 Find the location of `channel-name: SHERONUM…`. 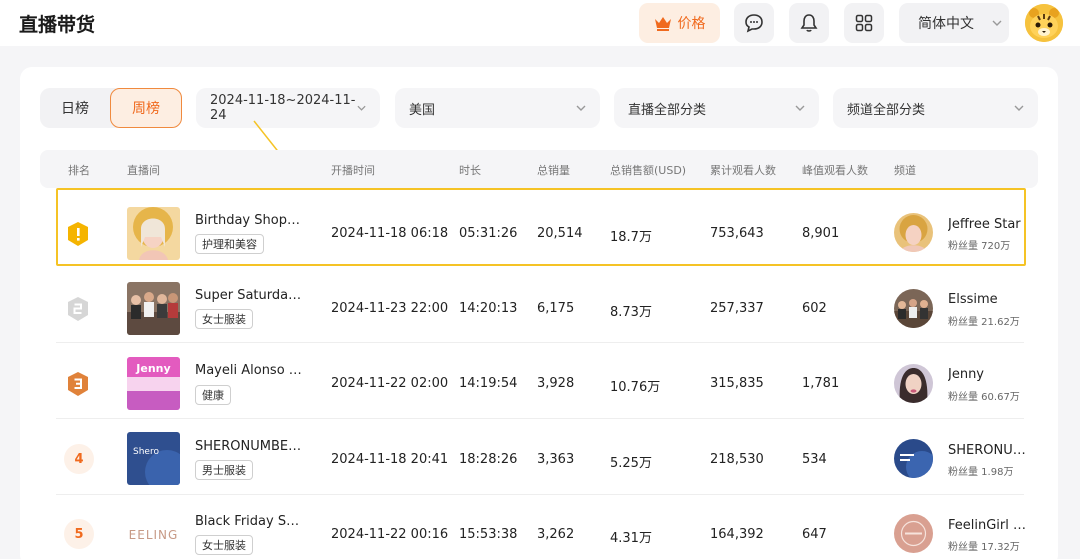

channel-name: SHERONUM… is located at coordinates (989, 450).